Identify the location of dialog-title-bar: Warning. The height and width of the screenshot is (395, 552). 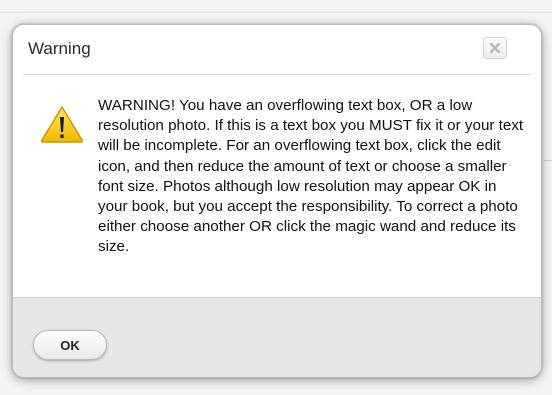
(277, 49).